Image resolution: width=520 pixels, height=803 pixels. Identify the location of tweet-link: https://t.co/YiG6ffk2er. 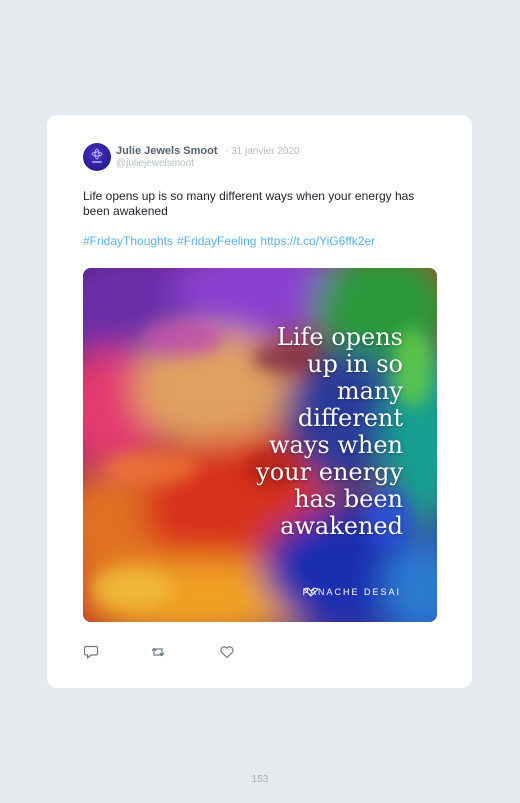
(317, 241).